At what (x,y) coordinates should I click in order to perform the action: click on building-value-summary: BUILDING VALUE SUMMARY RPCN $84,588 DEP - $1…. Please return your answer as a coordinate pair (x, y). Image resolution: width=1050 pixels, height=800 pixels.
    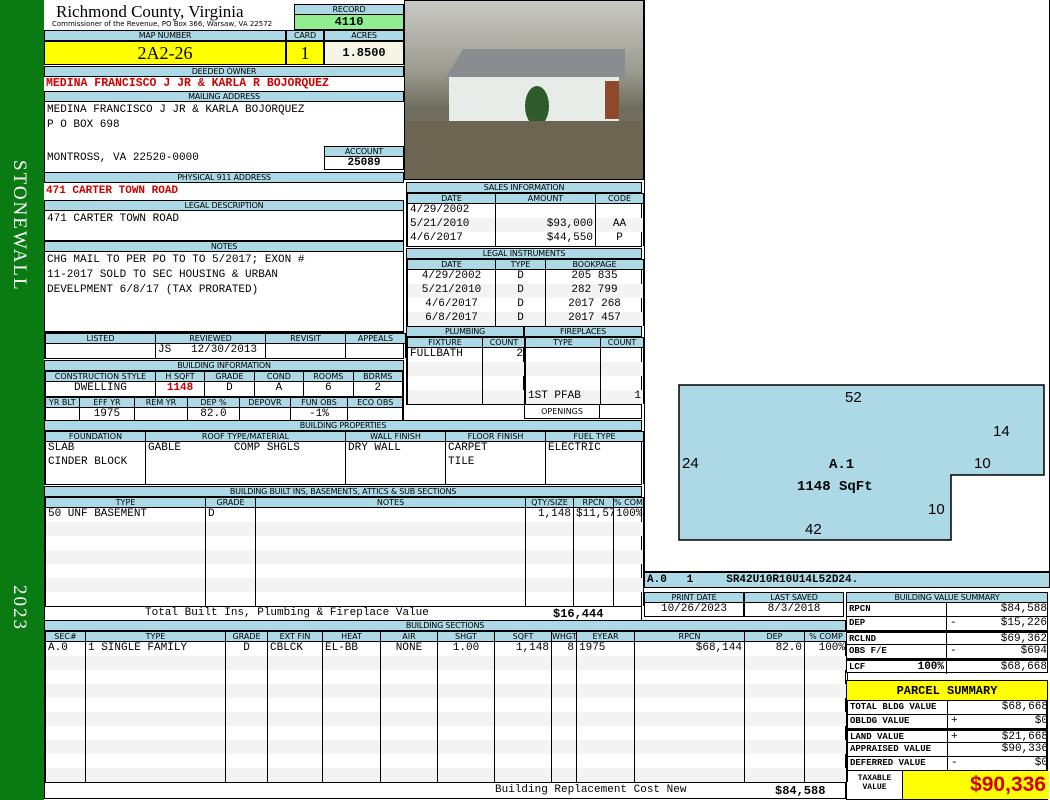
    Looking at the image, I should click on (947, 633).